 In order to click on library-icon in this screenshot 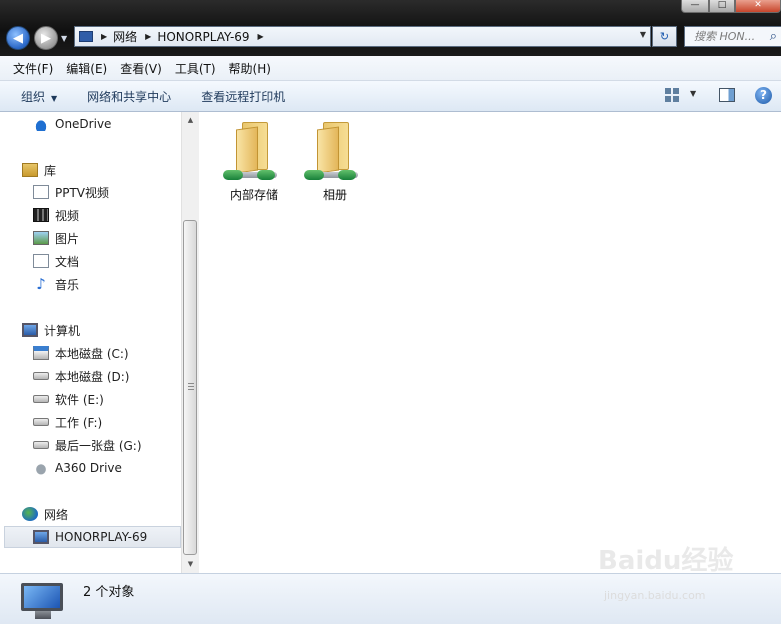, I will do `click(30, 170)`.